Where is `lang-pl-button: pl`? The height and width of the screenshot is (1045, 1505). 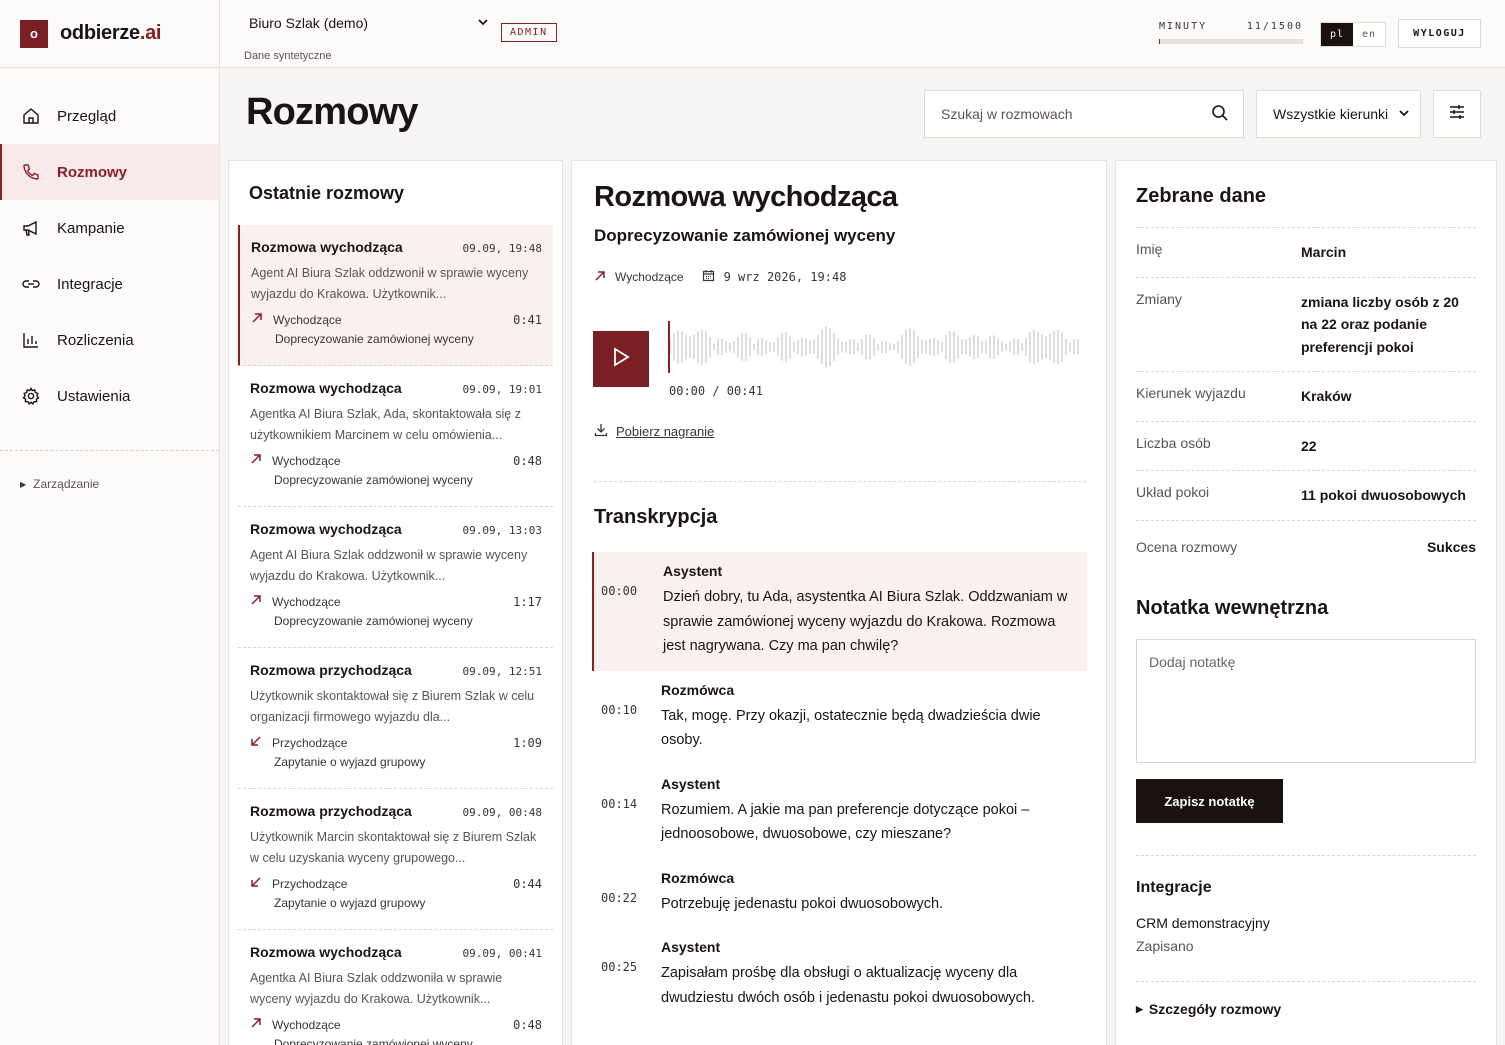
lang-pl-button: pl is located at coordinates (1337, 34).